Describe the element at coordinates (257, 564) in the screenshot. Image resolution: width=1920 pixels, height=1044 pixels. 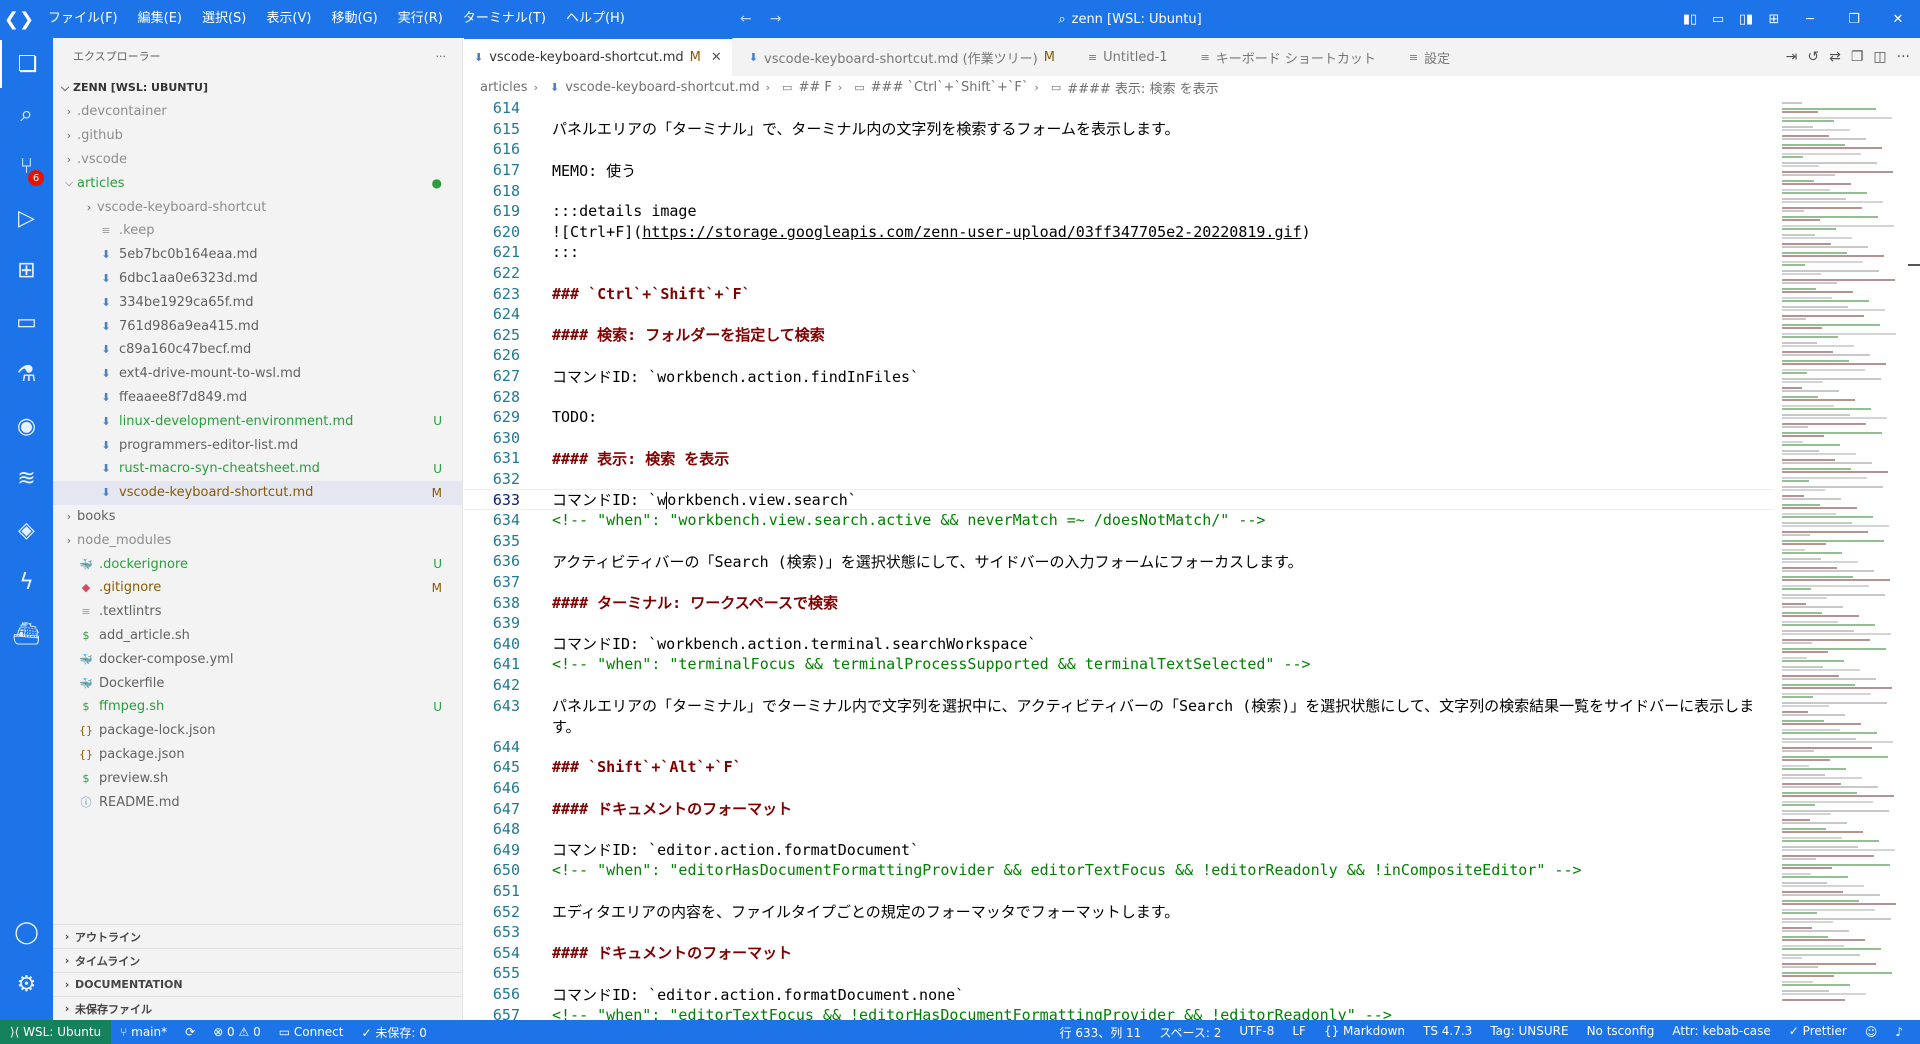
I see `file-item: 🐳 .dockerignore U` at that location.